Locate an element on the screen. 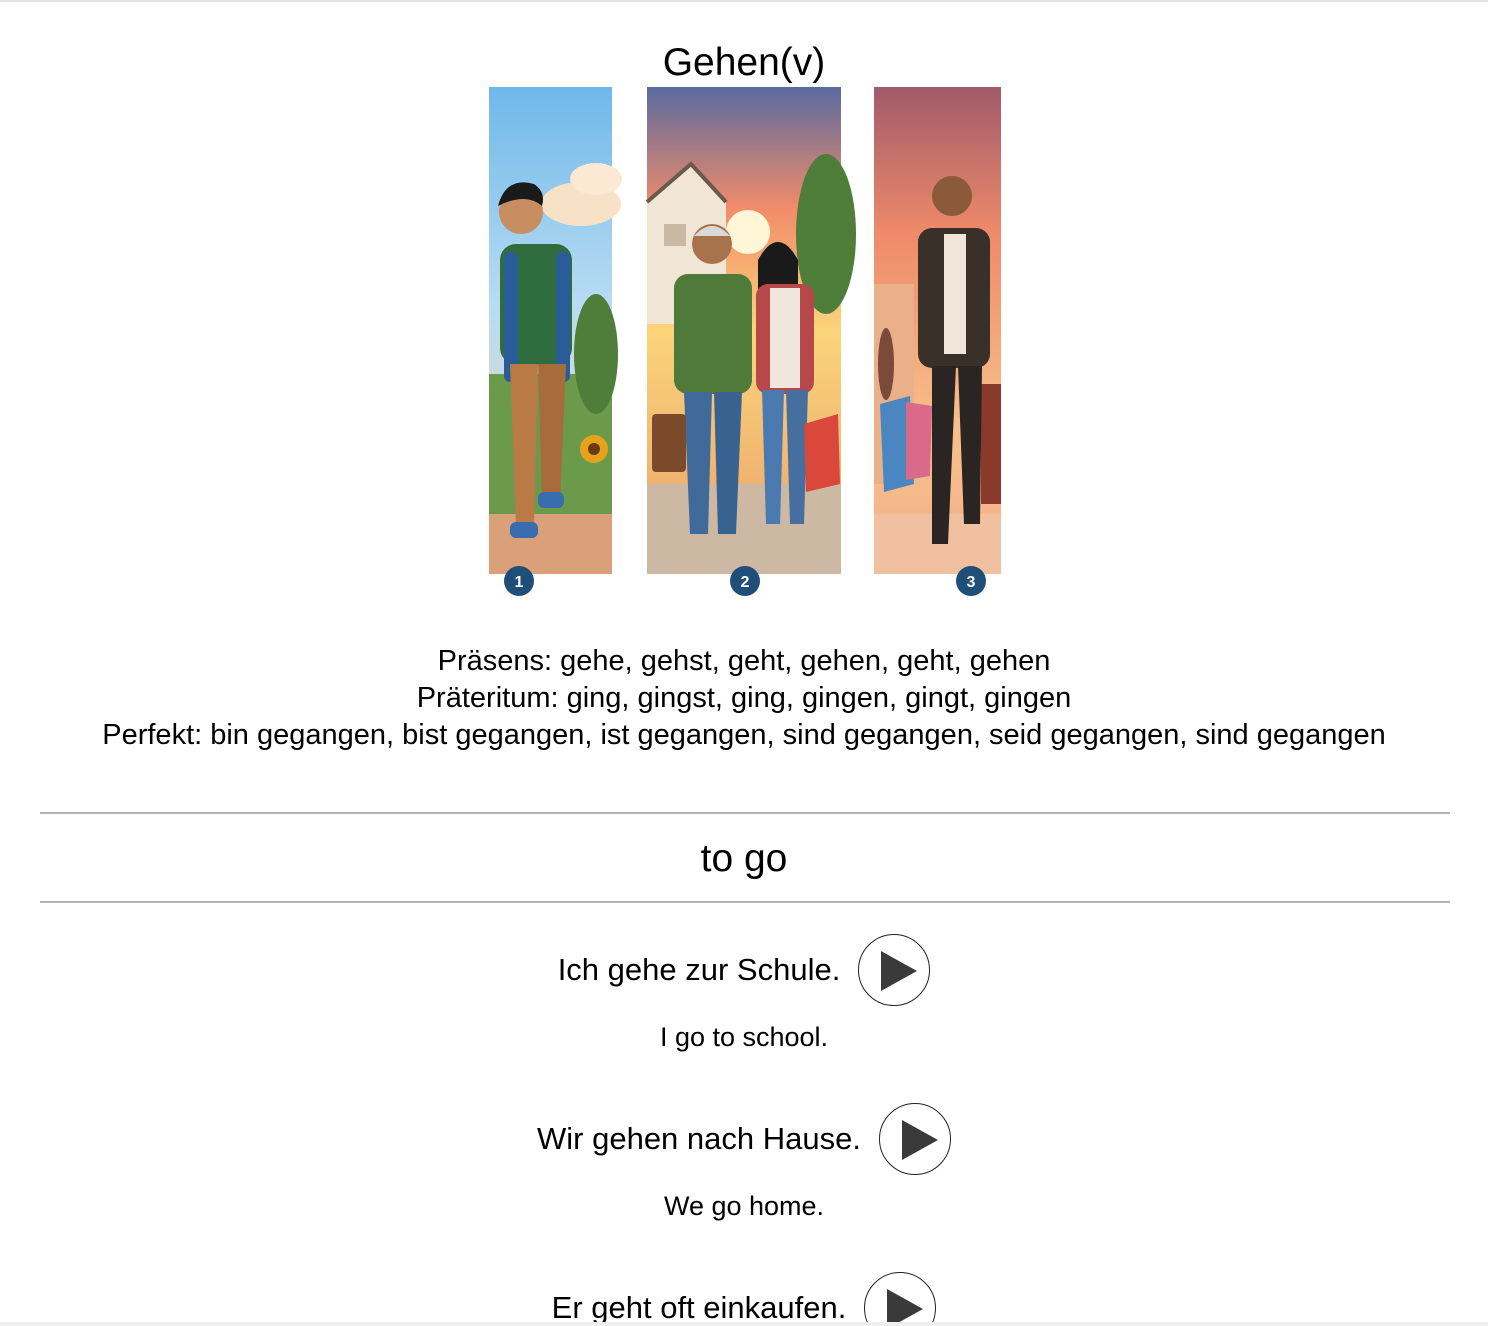 The height and width of the screenshot is (1326, 1488). word-translation: to go is located at coordinates (744, 858).